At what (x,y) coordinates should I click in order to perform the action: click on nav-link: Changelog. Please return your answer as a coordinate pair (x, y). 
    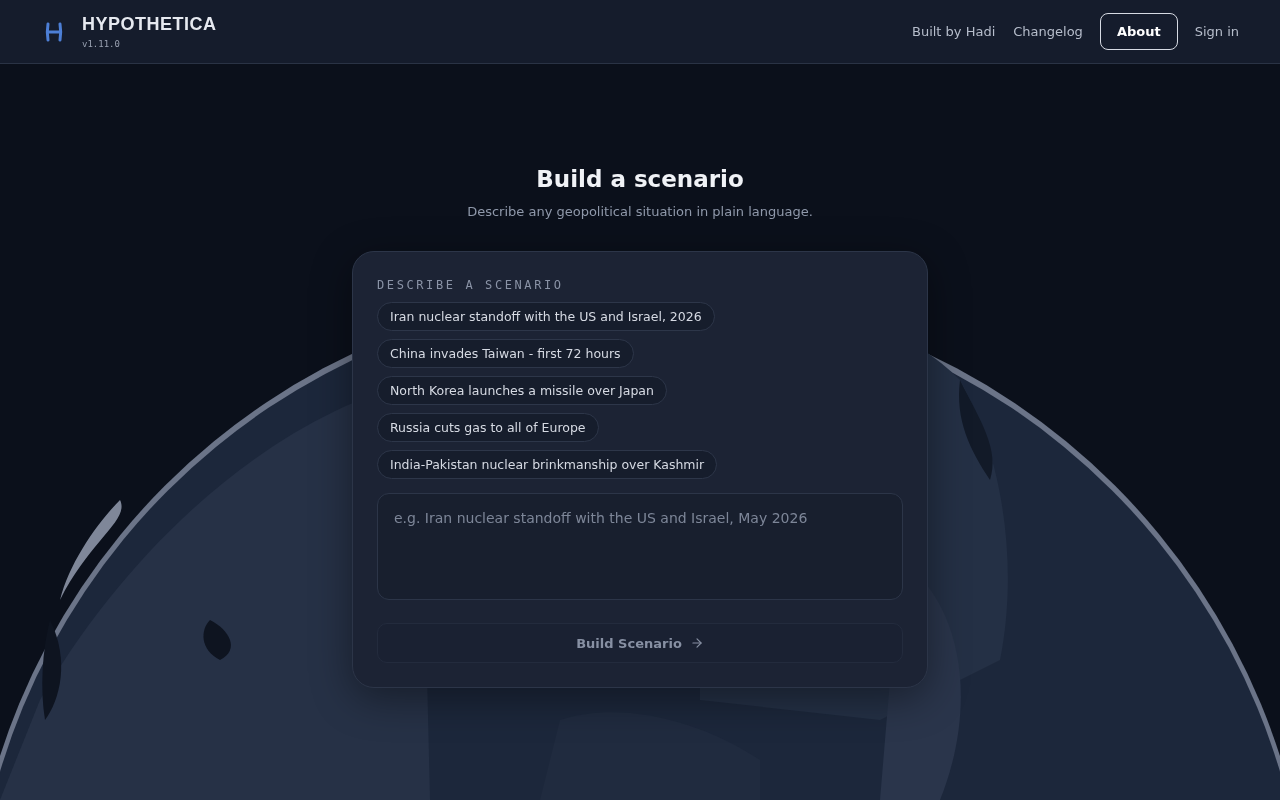
    Looking at the image, I should click on (1048, 31).